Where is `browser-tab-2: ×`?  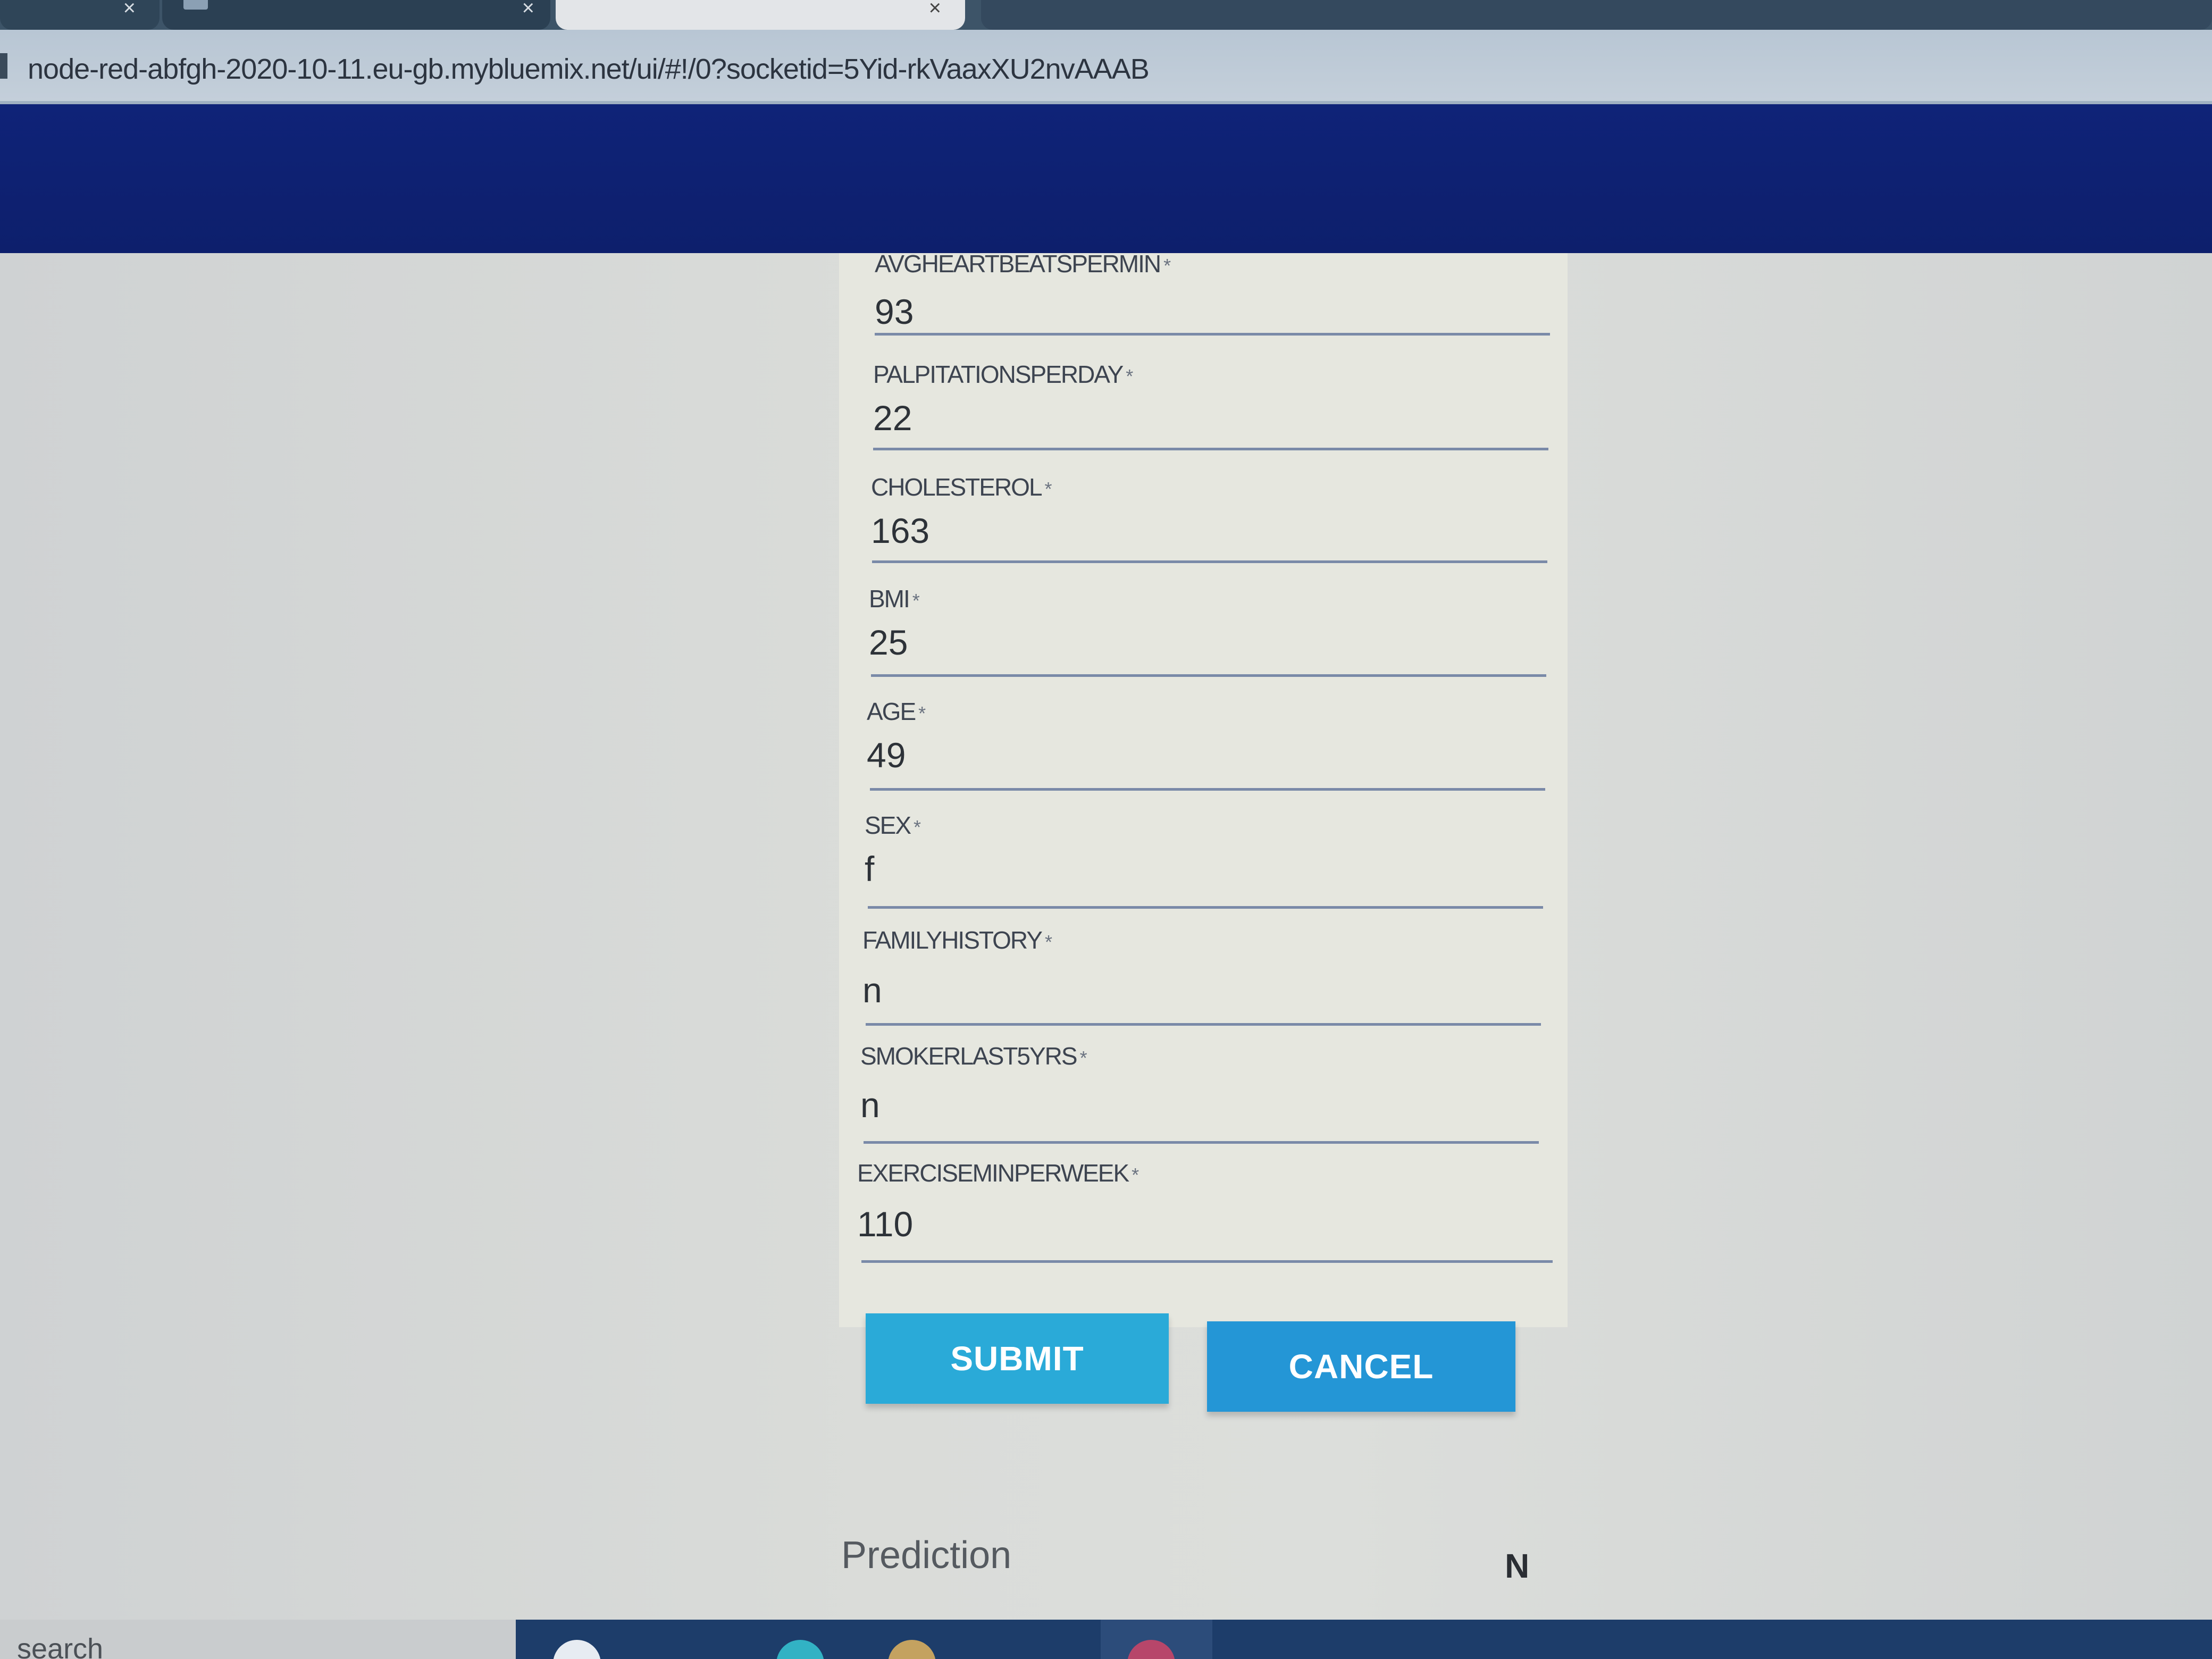 browser-tab-2: × is located at coordinates (356, 15).